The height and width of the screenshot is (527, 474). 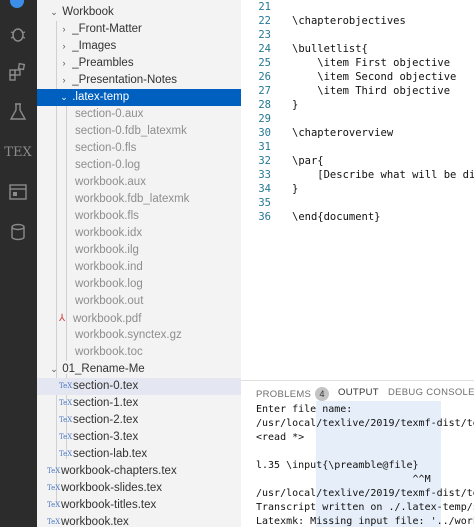 What do you see at coordinates (374, 77) in the screenshot?
I see `code-text: \item Second objective` at bounding box center [374, 77].